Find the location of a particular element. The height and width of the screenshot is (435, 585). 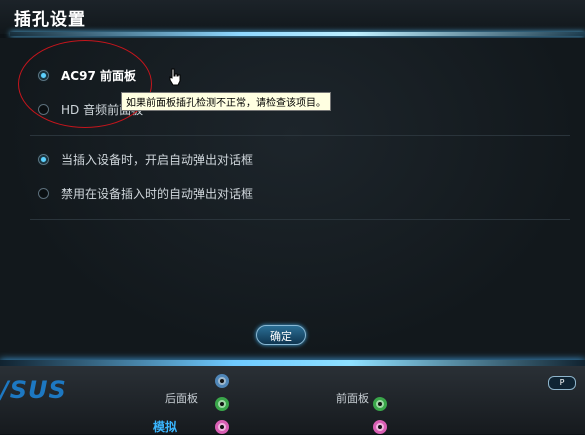

radio-selected-icon is located at coordinates (43, 159).